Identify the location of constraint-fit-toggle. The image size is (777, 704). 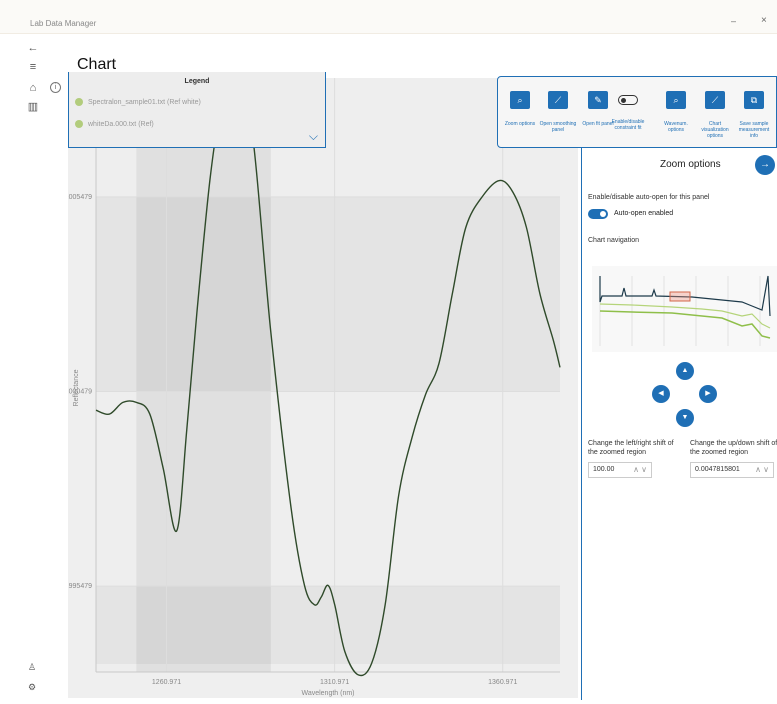
(628, 100).